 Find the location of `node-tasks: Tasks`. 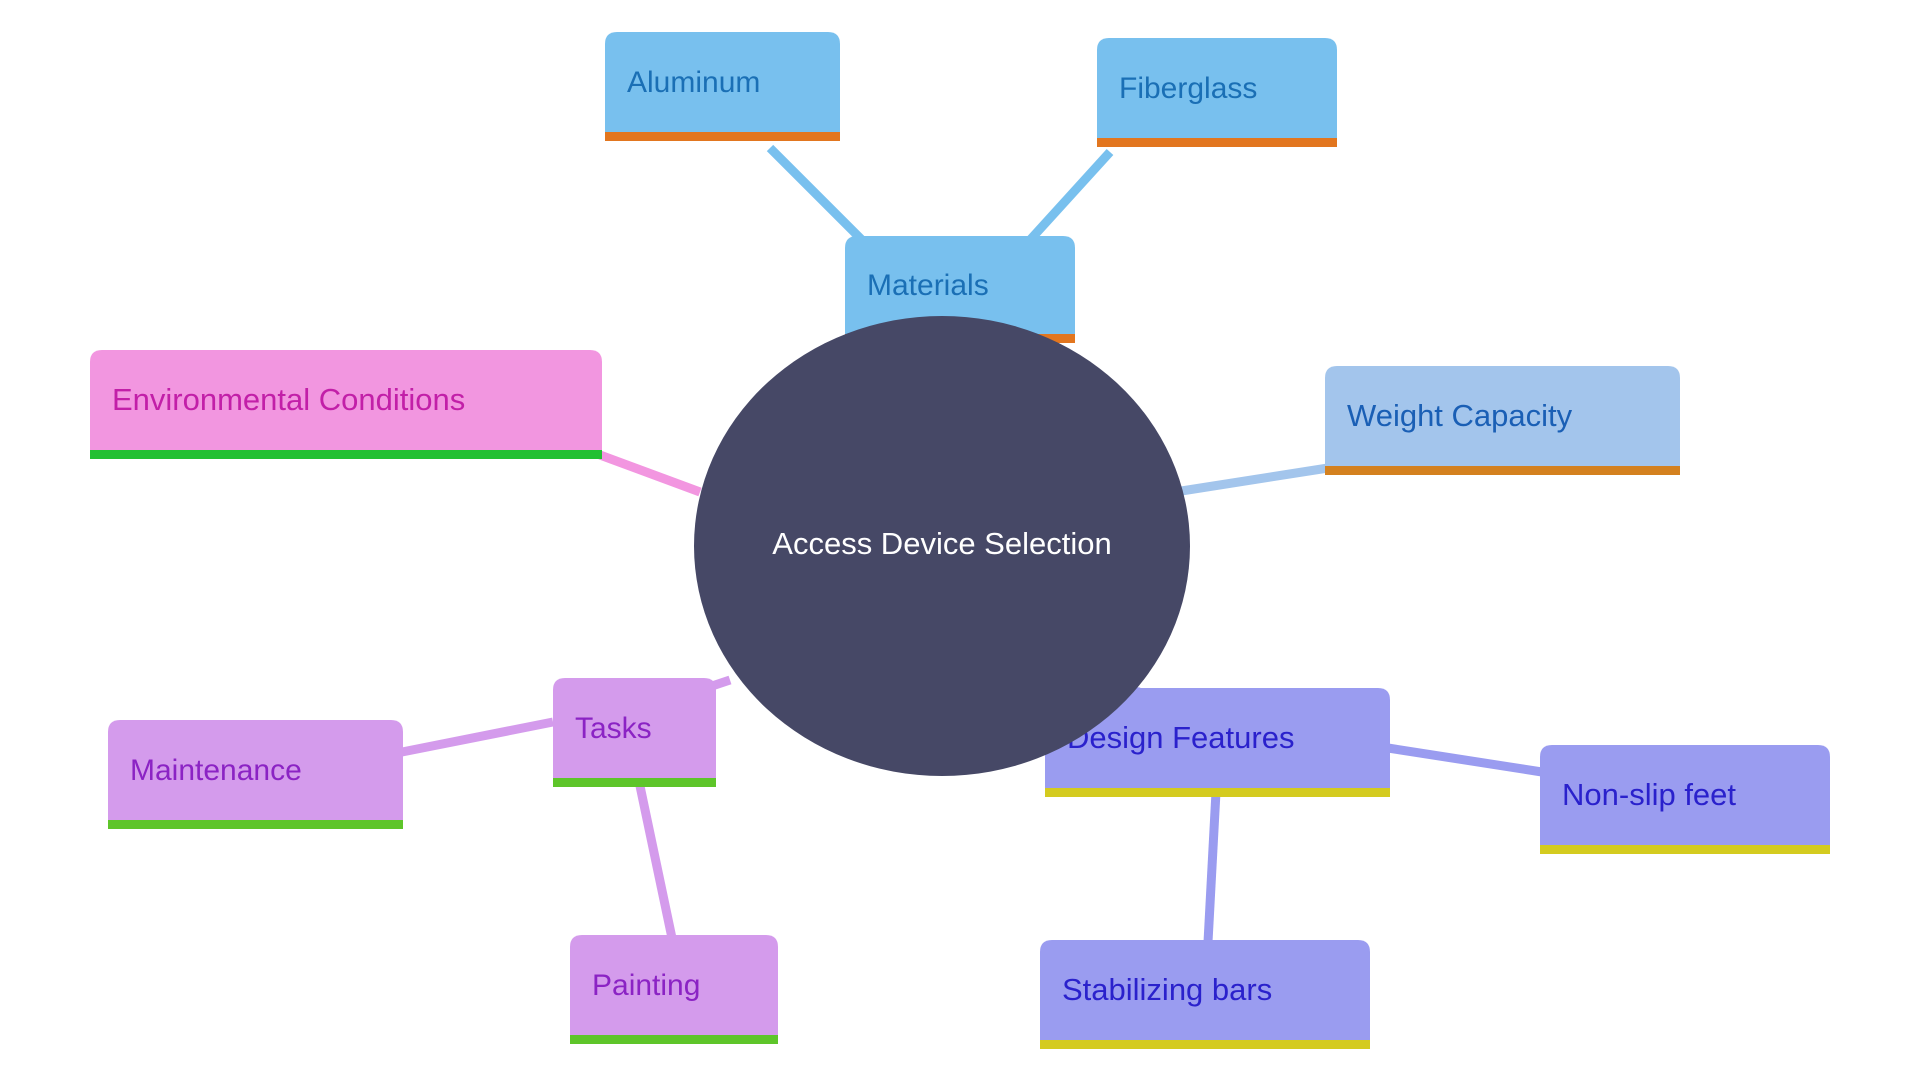

node-tasks: Tasks is located at coordinates (634, 732).